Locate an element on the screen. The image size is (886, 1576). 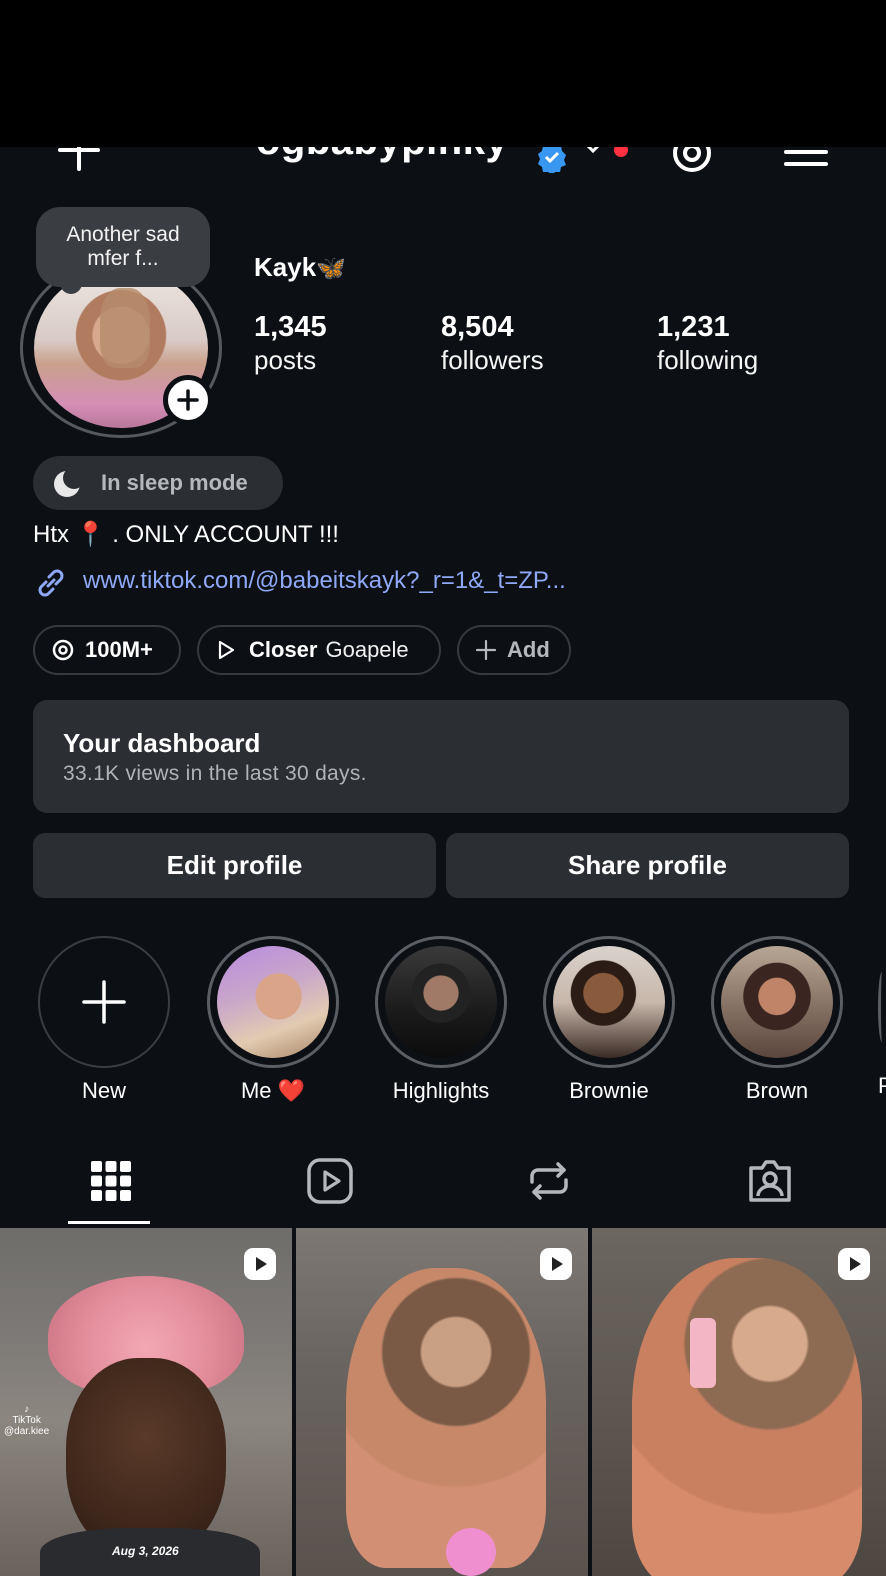
post-thumbnail: ♪ TikTok @dar.kiee Aug 3, 2026 is located at coordinates (146, 1402).